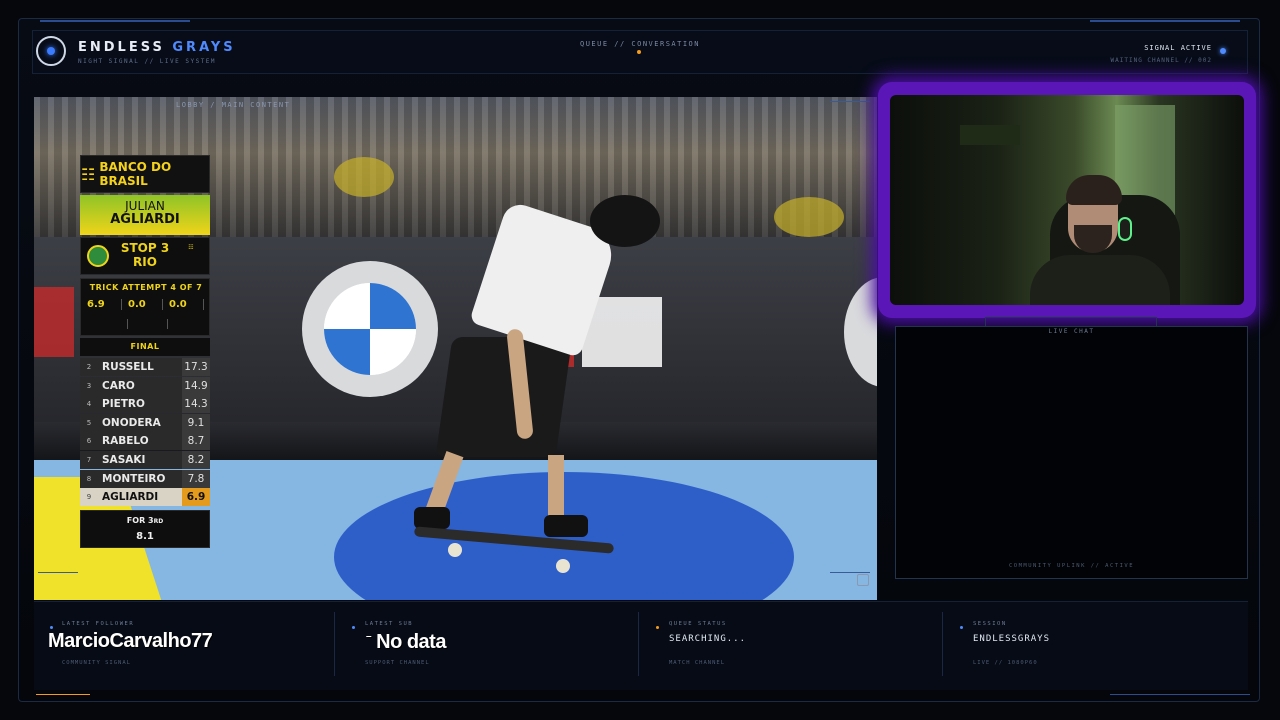 The image size is (1280, 720). Describe the element at coordinates (1165, 21) in the screenshot. I see `frame-accent-top-right` at that location.